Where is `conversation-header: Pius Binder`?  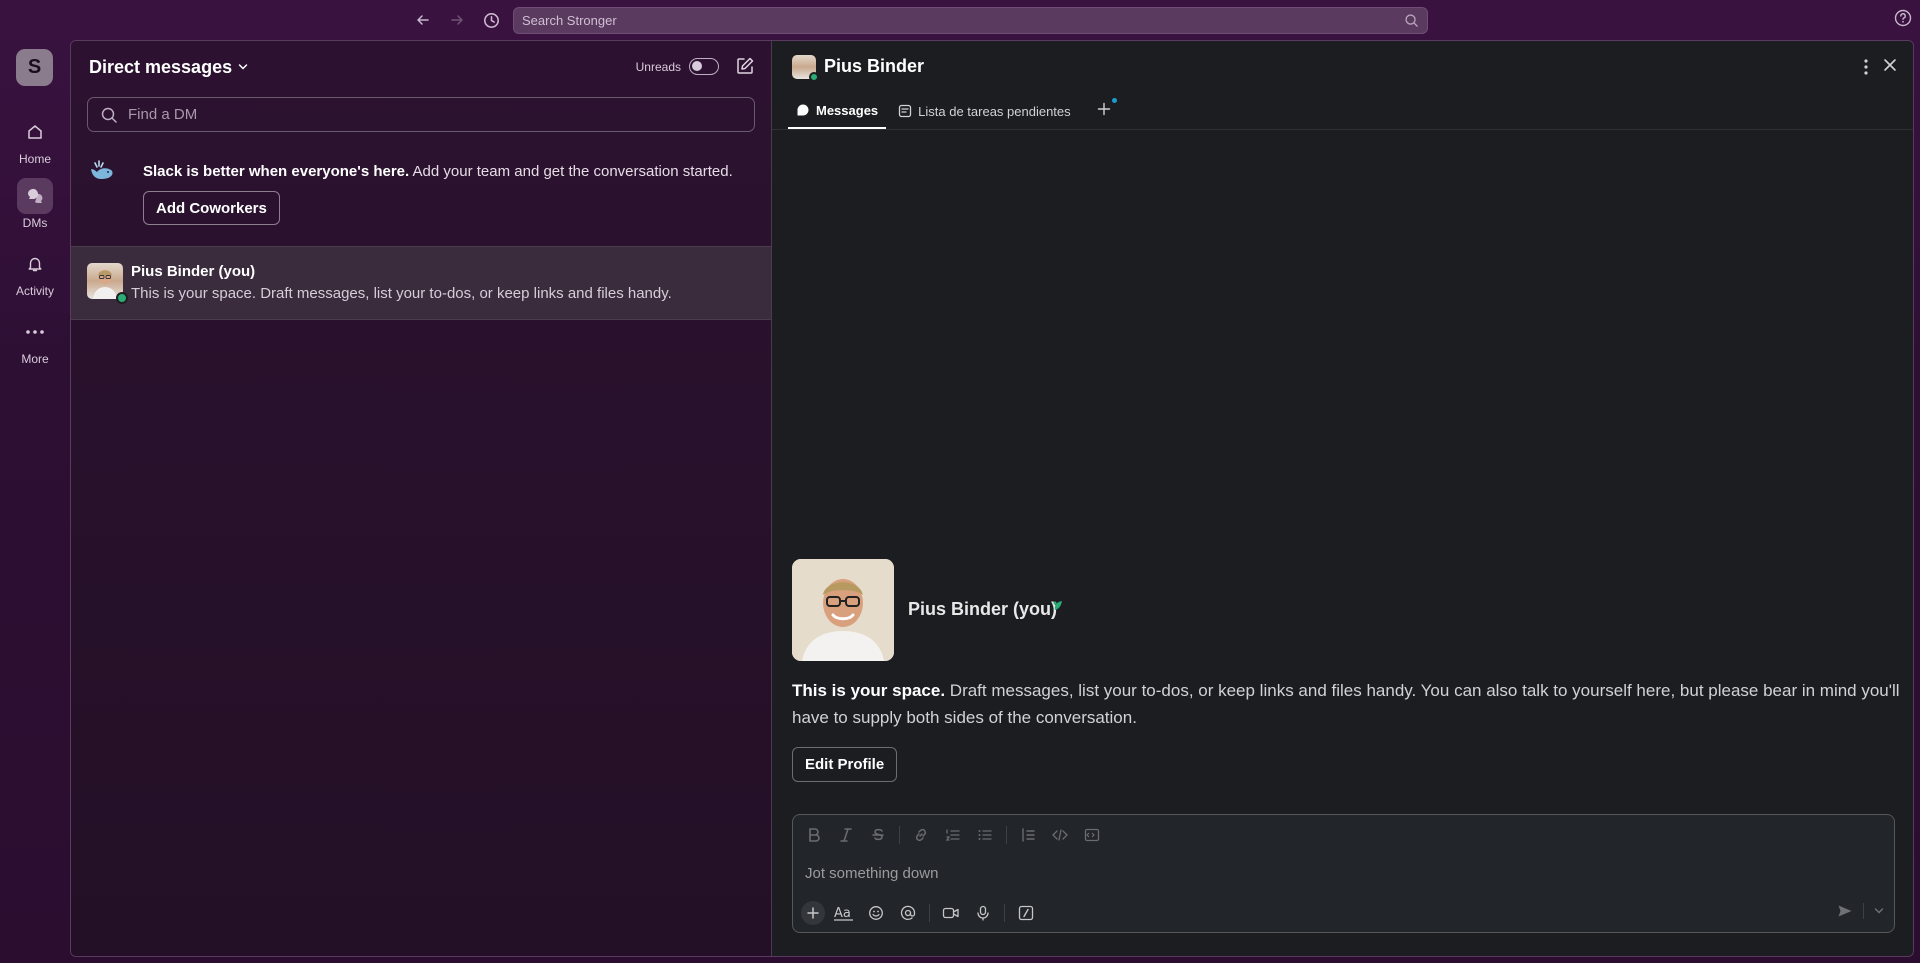
conversation-header: Pius Binder is located at coordinates (1342, 67).